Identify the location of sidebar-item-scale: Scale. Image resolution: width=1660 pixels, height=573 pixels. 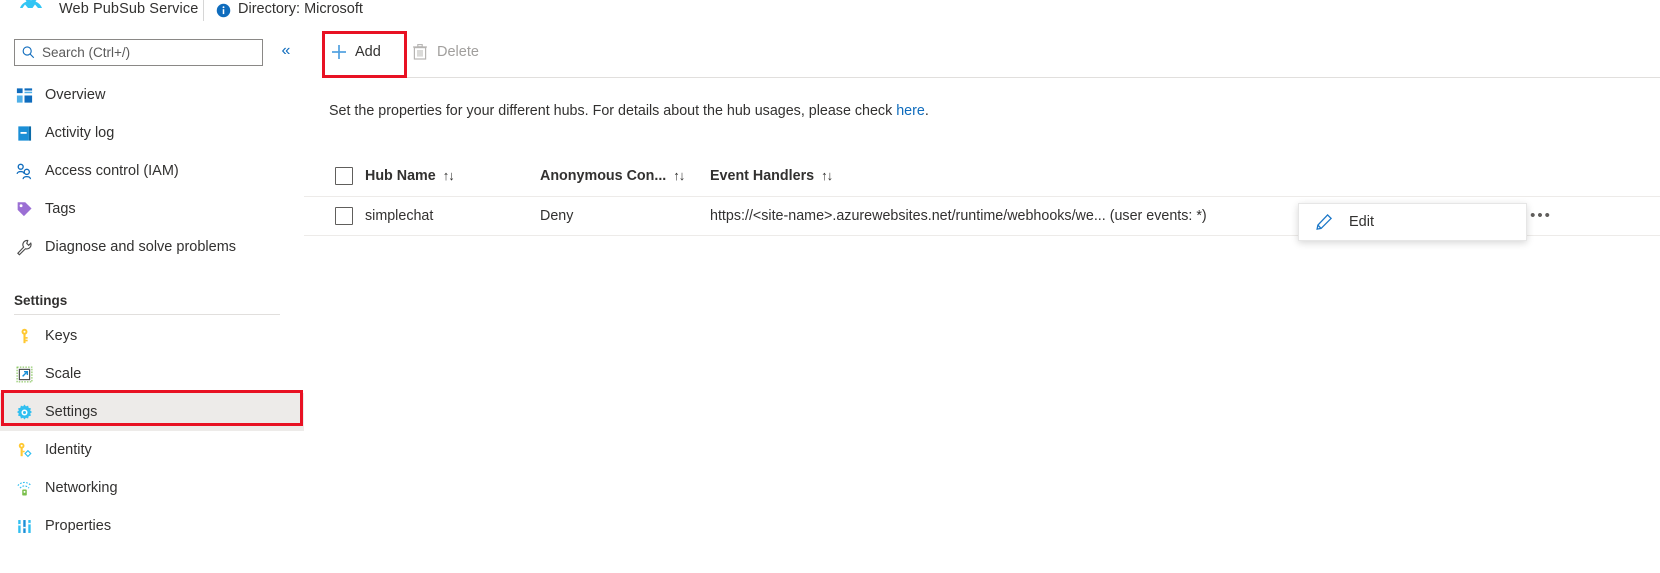
(152, 374).